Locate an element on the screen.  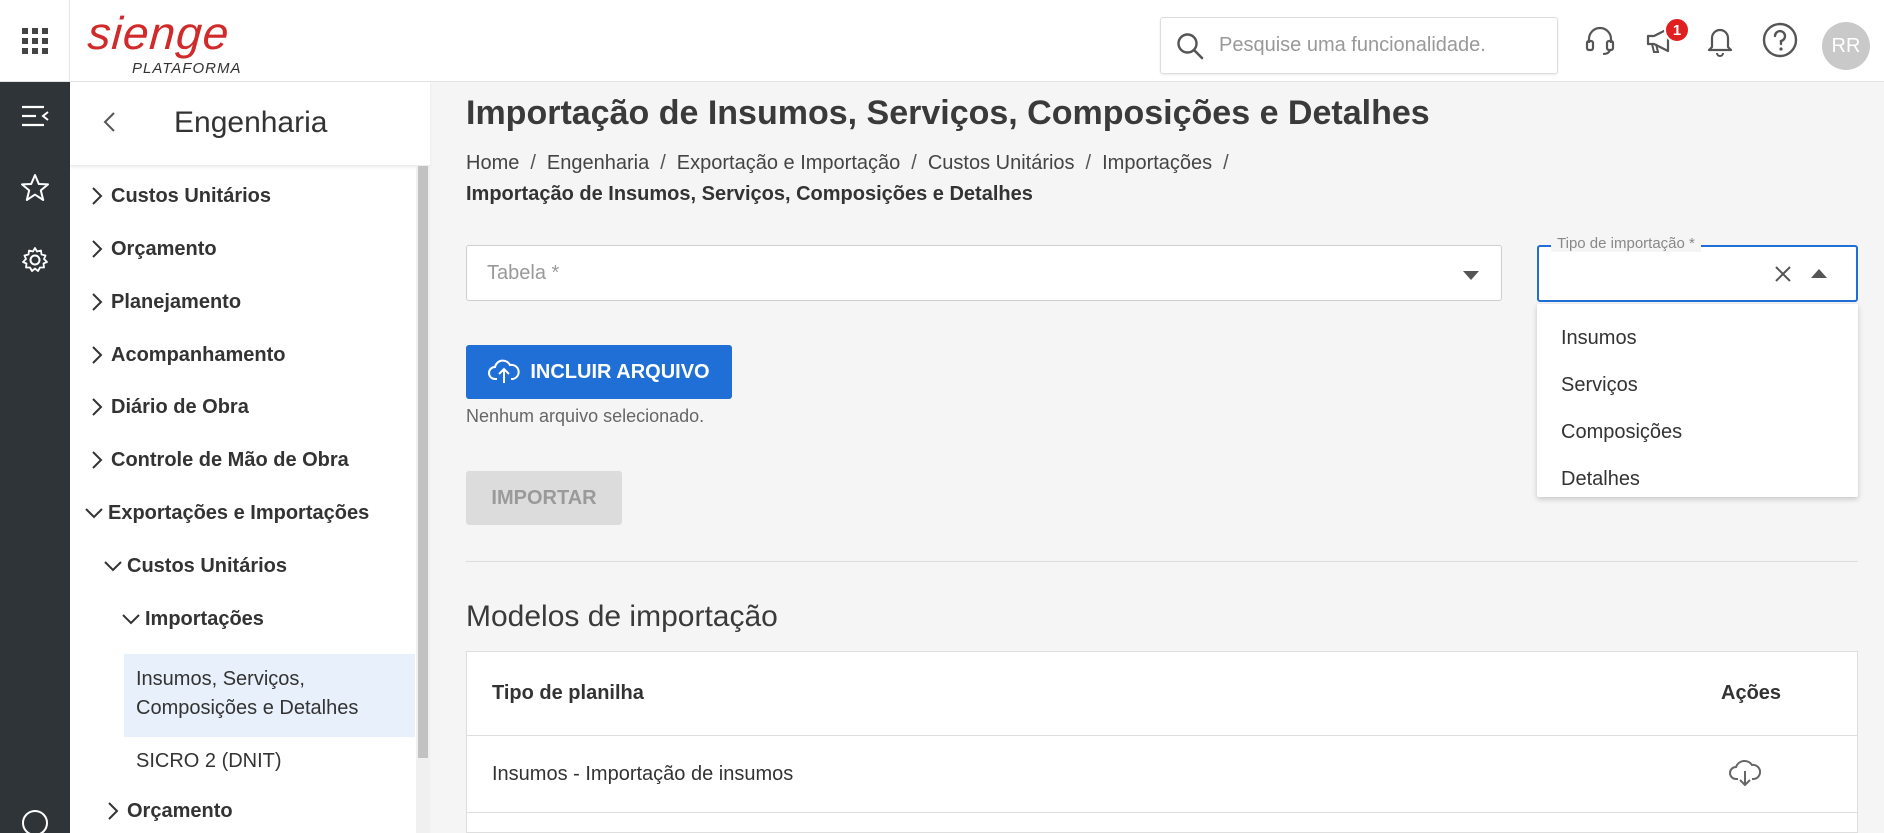
back-button is located at coordinates (110, 124).